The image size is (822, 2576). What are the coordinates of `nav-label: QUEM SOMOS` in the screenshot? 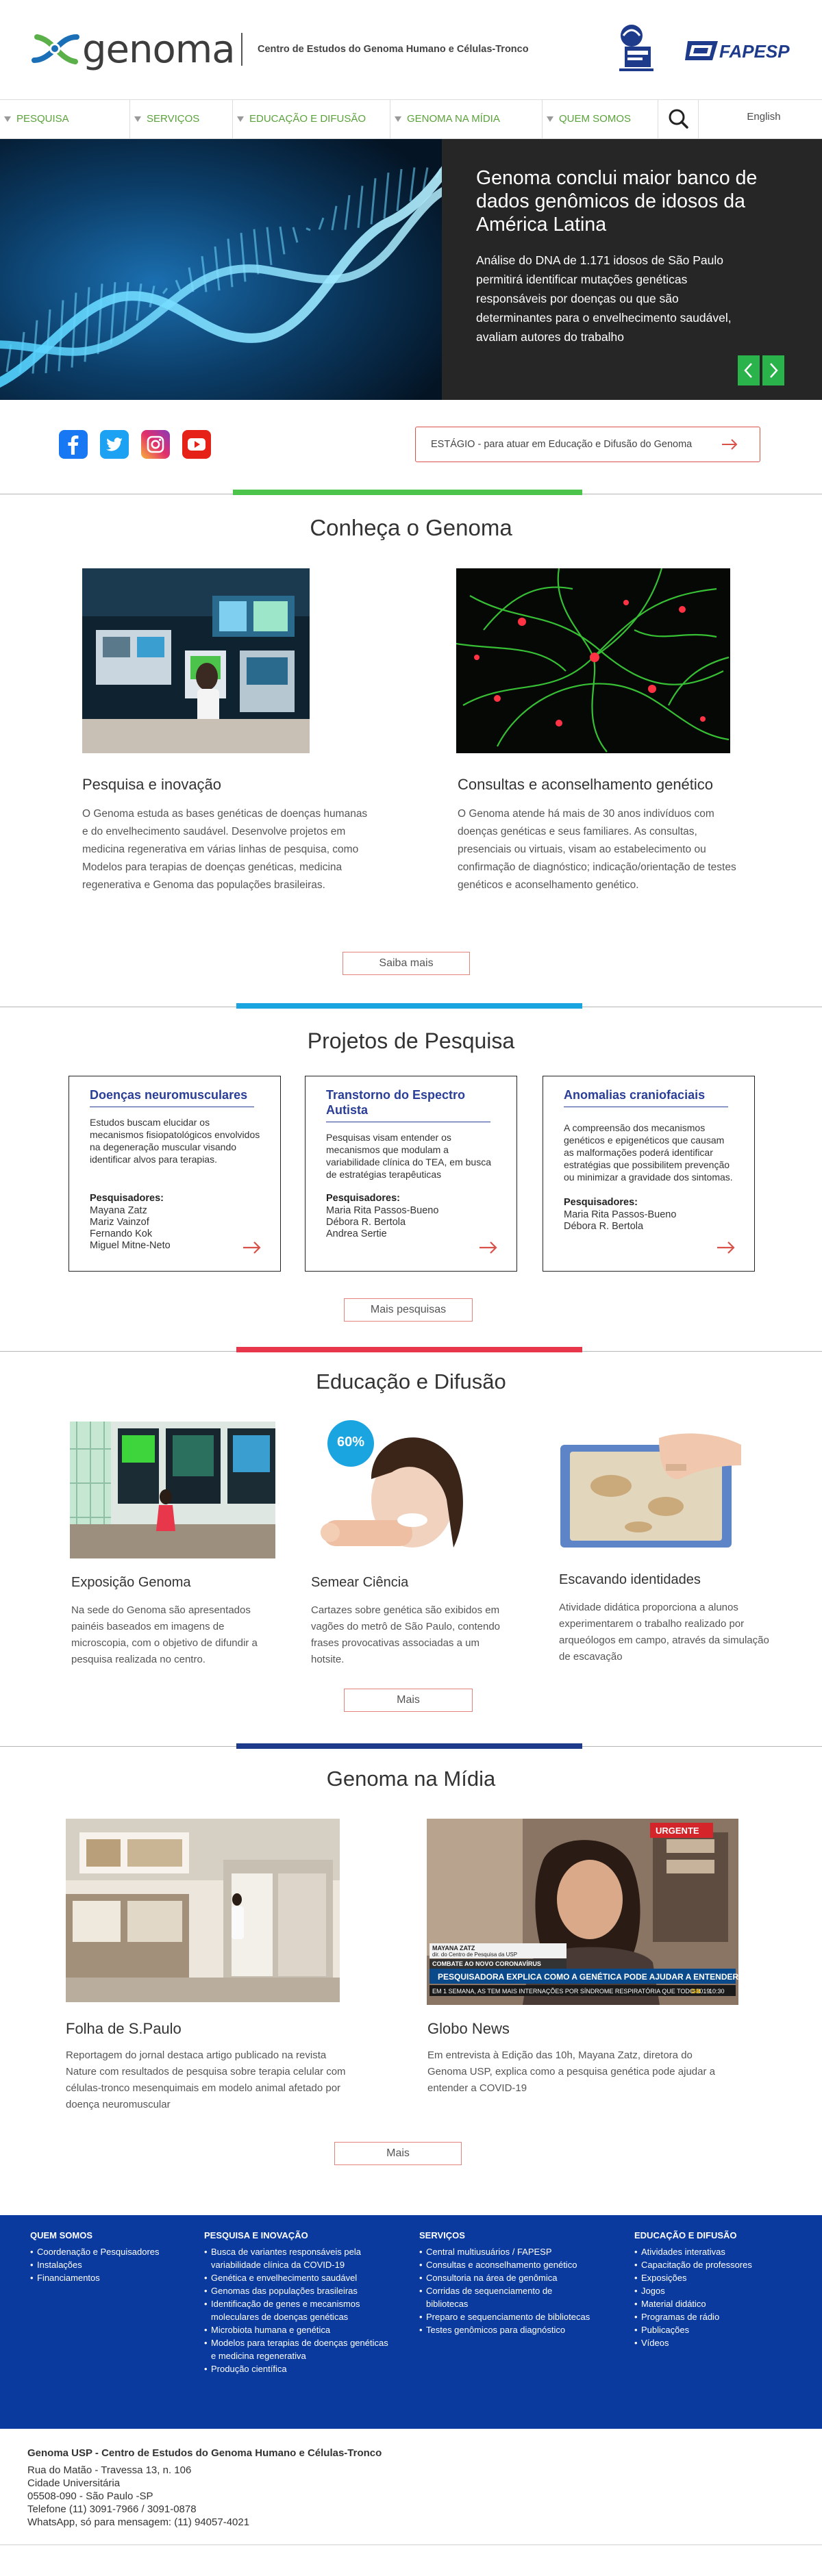 It's located at (595, 119).